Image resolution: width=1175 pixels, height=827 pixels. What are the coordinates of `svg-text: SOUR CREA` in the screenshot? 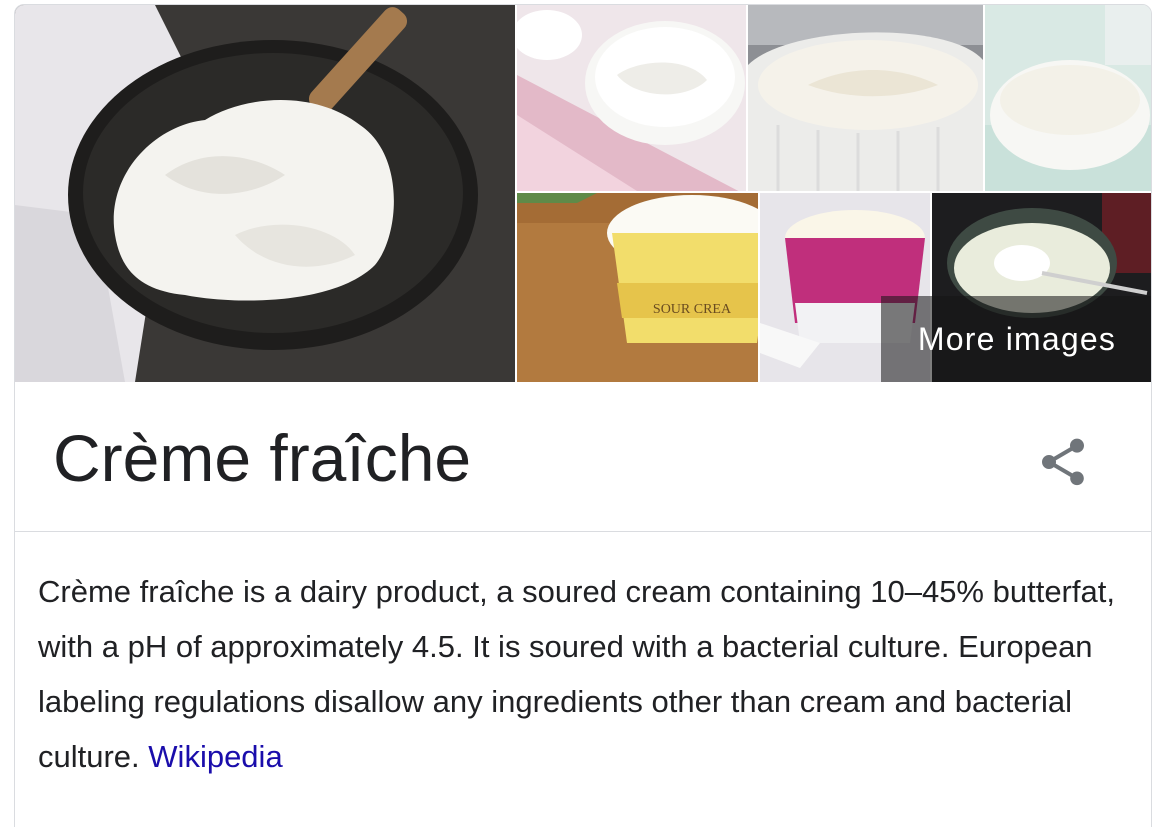 It's located at (692, 309).